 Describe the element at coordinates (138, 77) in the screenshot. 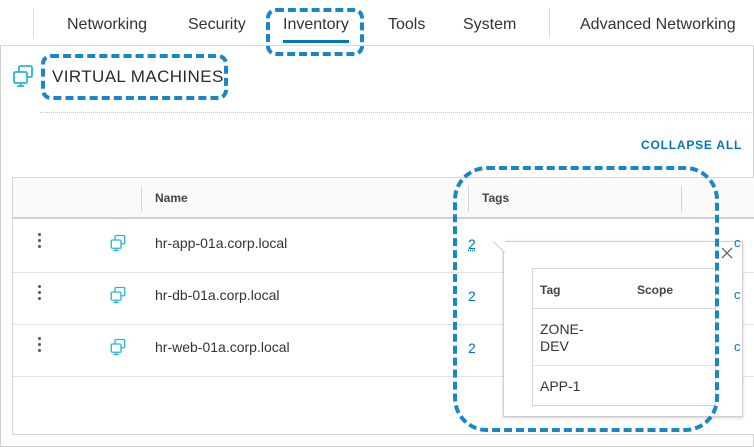

I see `page-title: VIRTUAL MACHINES` at that location.